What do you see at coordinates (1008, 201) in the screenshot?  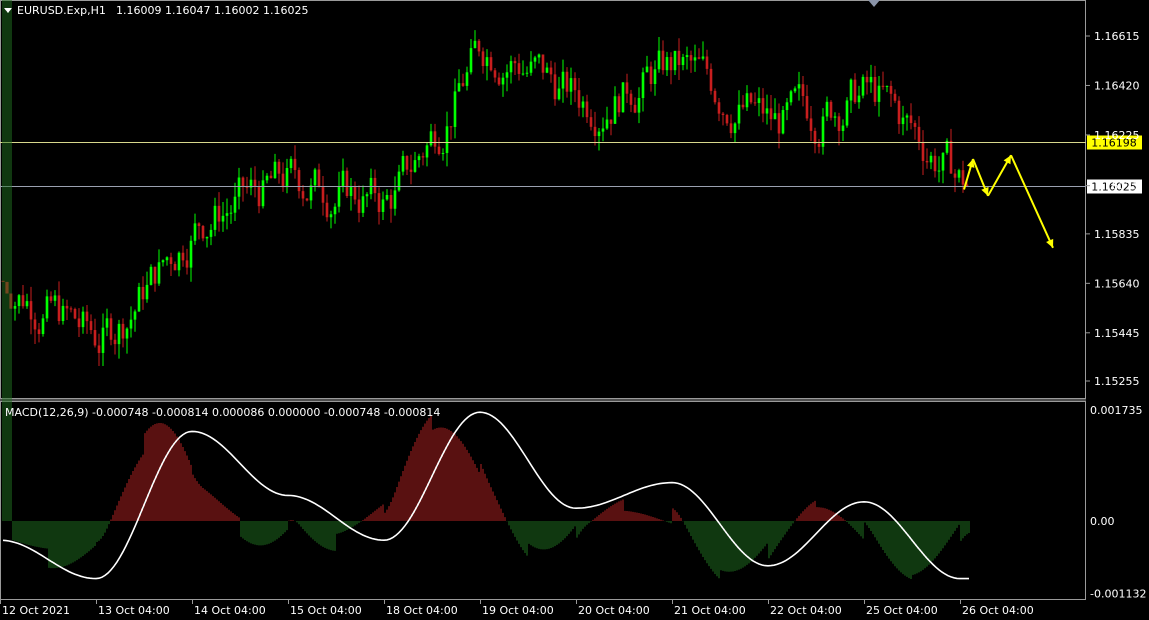 I see `forecast-arrows` at bounding box center [1008, 201].